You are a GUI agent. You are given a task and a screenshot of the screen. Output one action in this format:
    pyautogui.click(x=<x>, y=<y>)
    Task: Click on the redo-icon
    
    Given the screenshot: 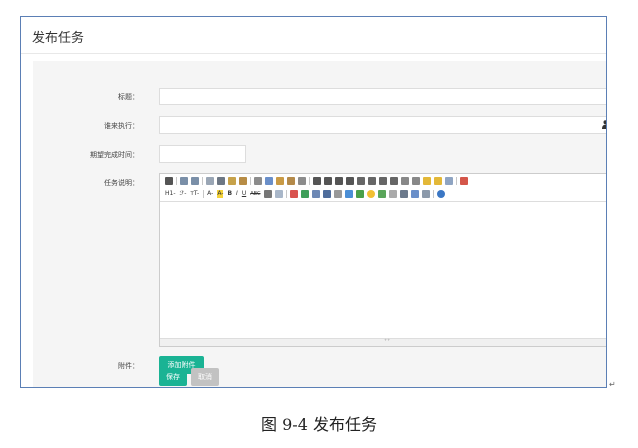 What is the action you would take?
    pyautogui.click(x=195, y=181)
    